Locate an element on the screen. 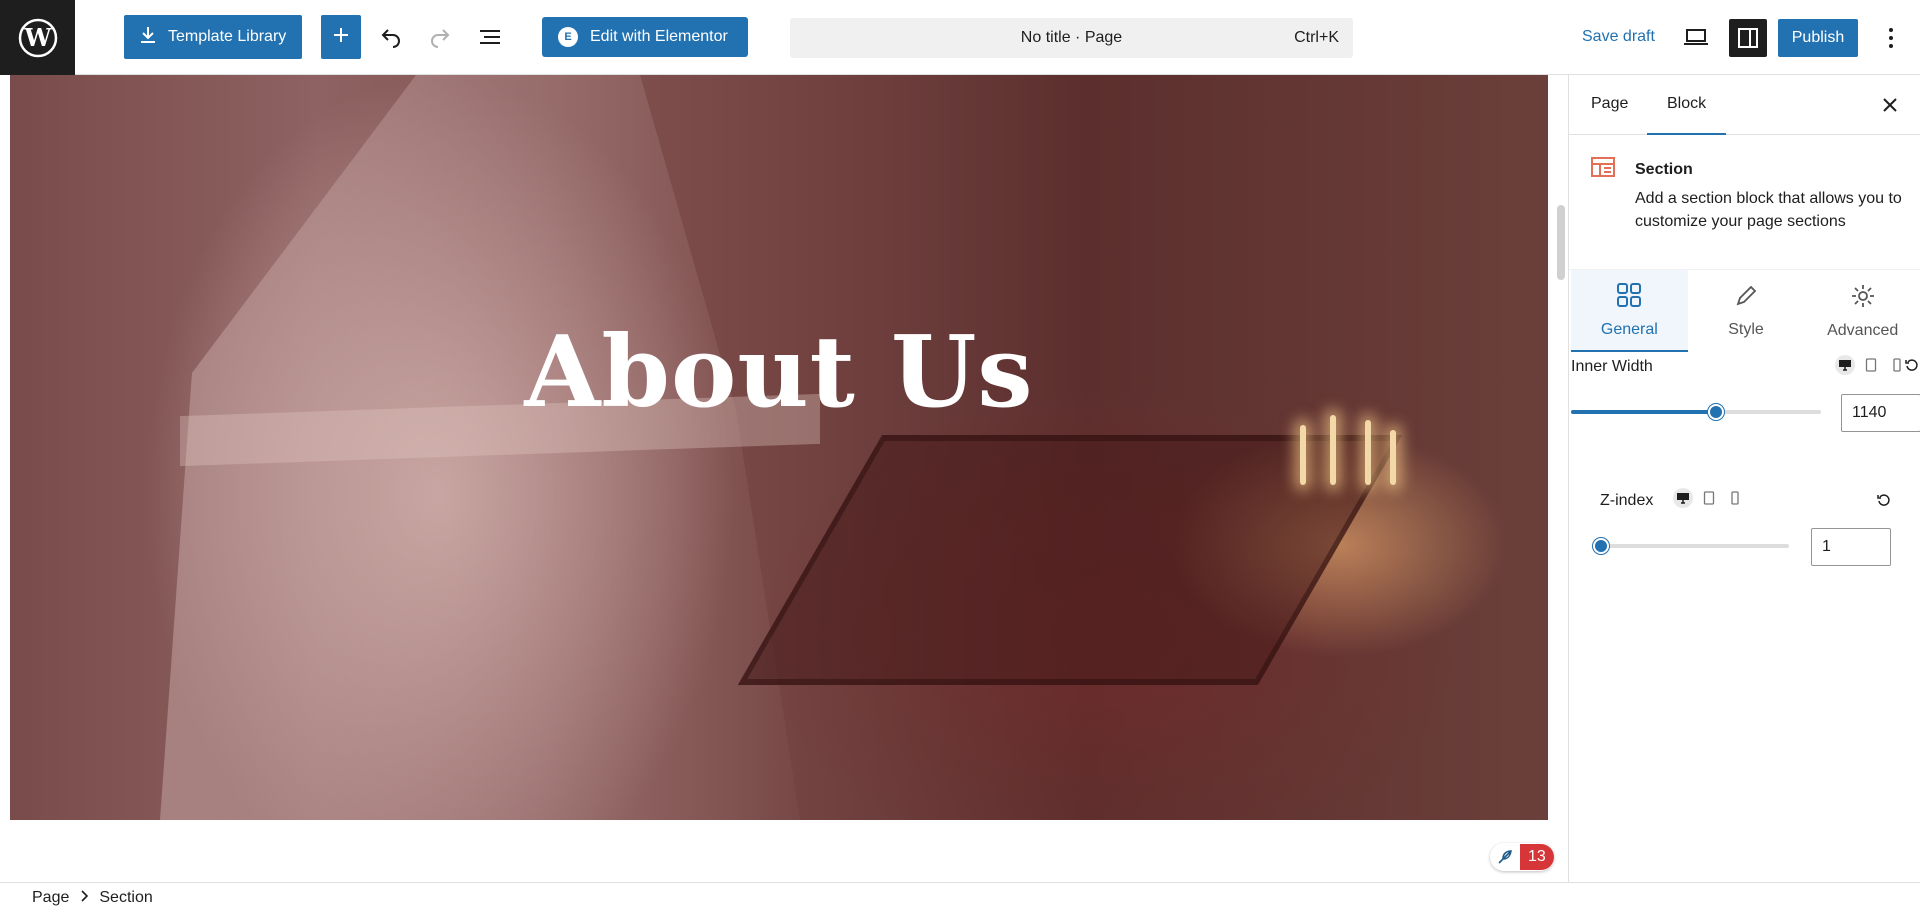 The image size is (1920, 912). section-block-icon is located at coordinates (1603, 169).